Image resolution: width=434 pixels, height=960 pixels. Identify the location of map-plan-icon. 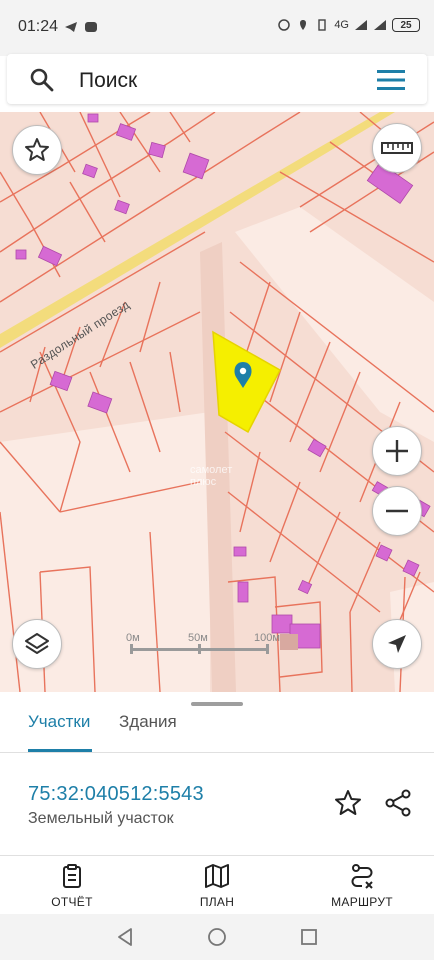
(217, 876).